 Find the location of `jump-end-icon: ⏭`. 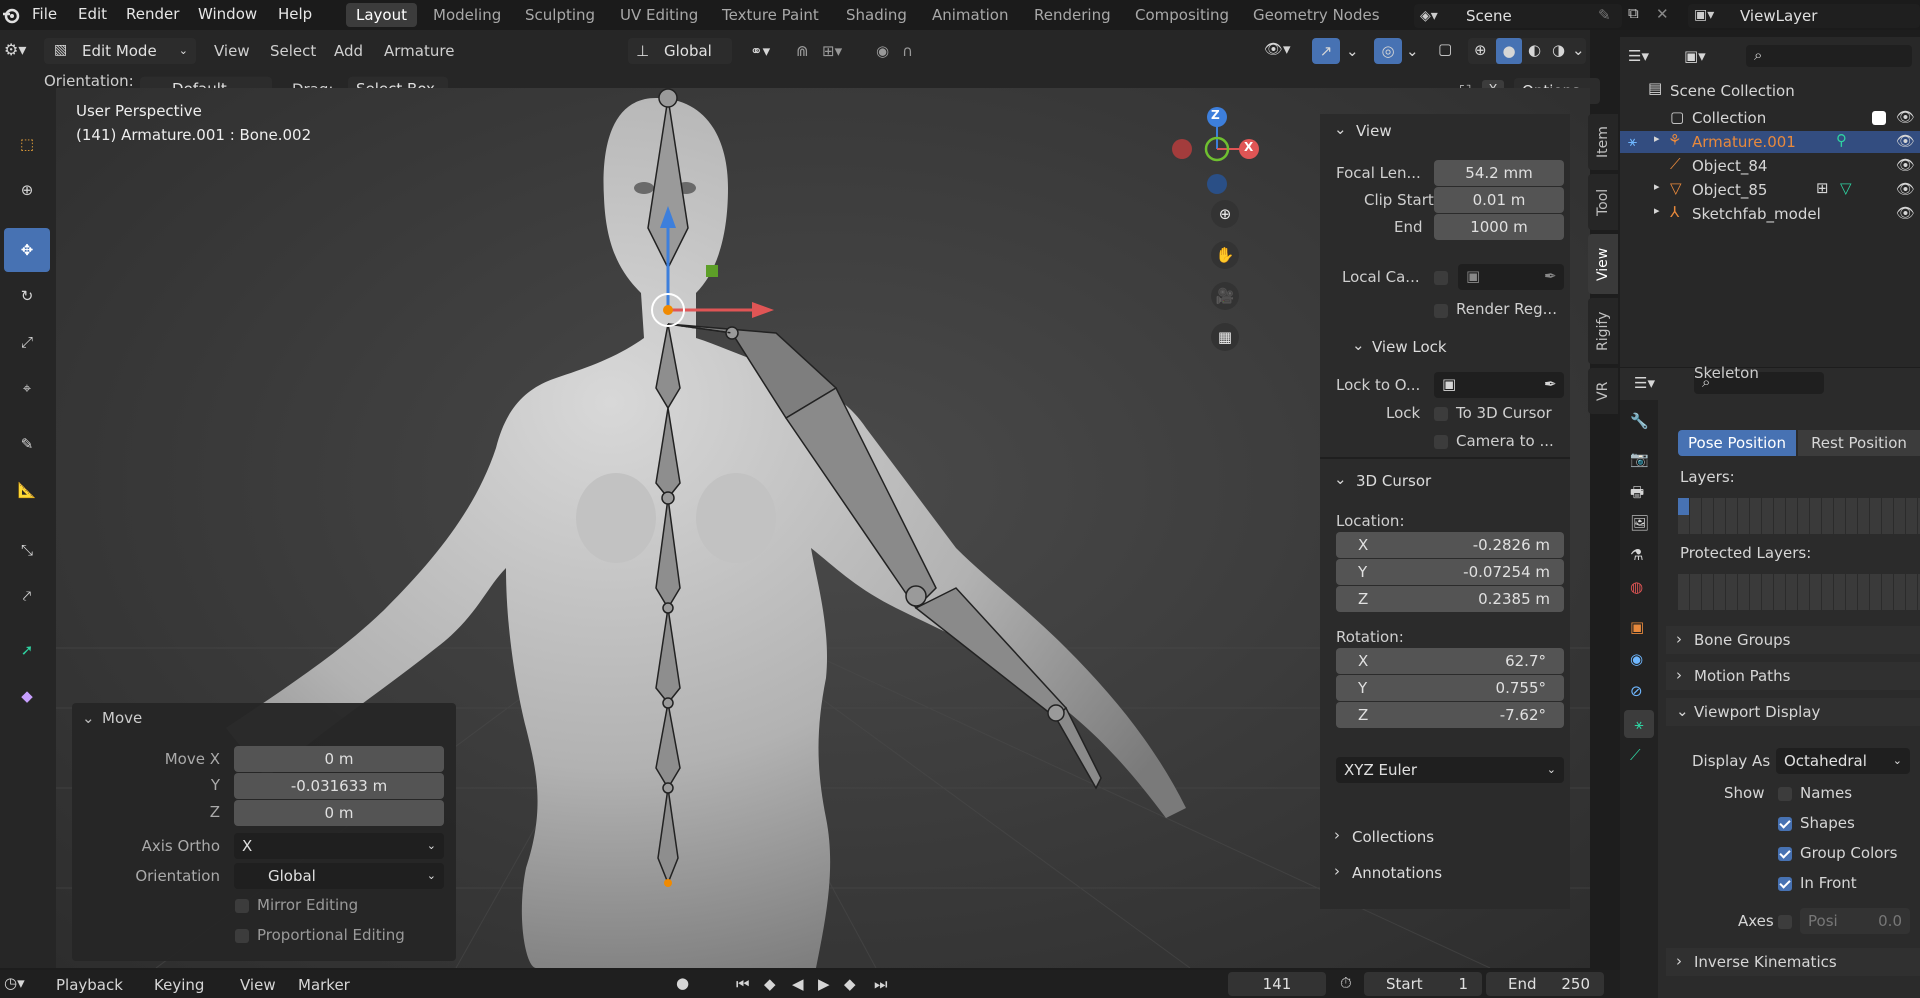

jump-end-icon: ⏭ is located at coordinates (881, 984).